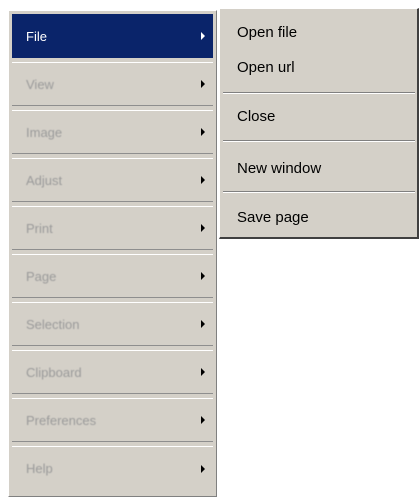 Image resolution: width=419 pixels, height=502 pixels. What do you see at coordinates (112, 468) in the screenshot?
I see `menu-item-help: Help` at bounding box center [112, 468].